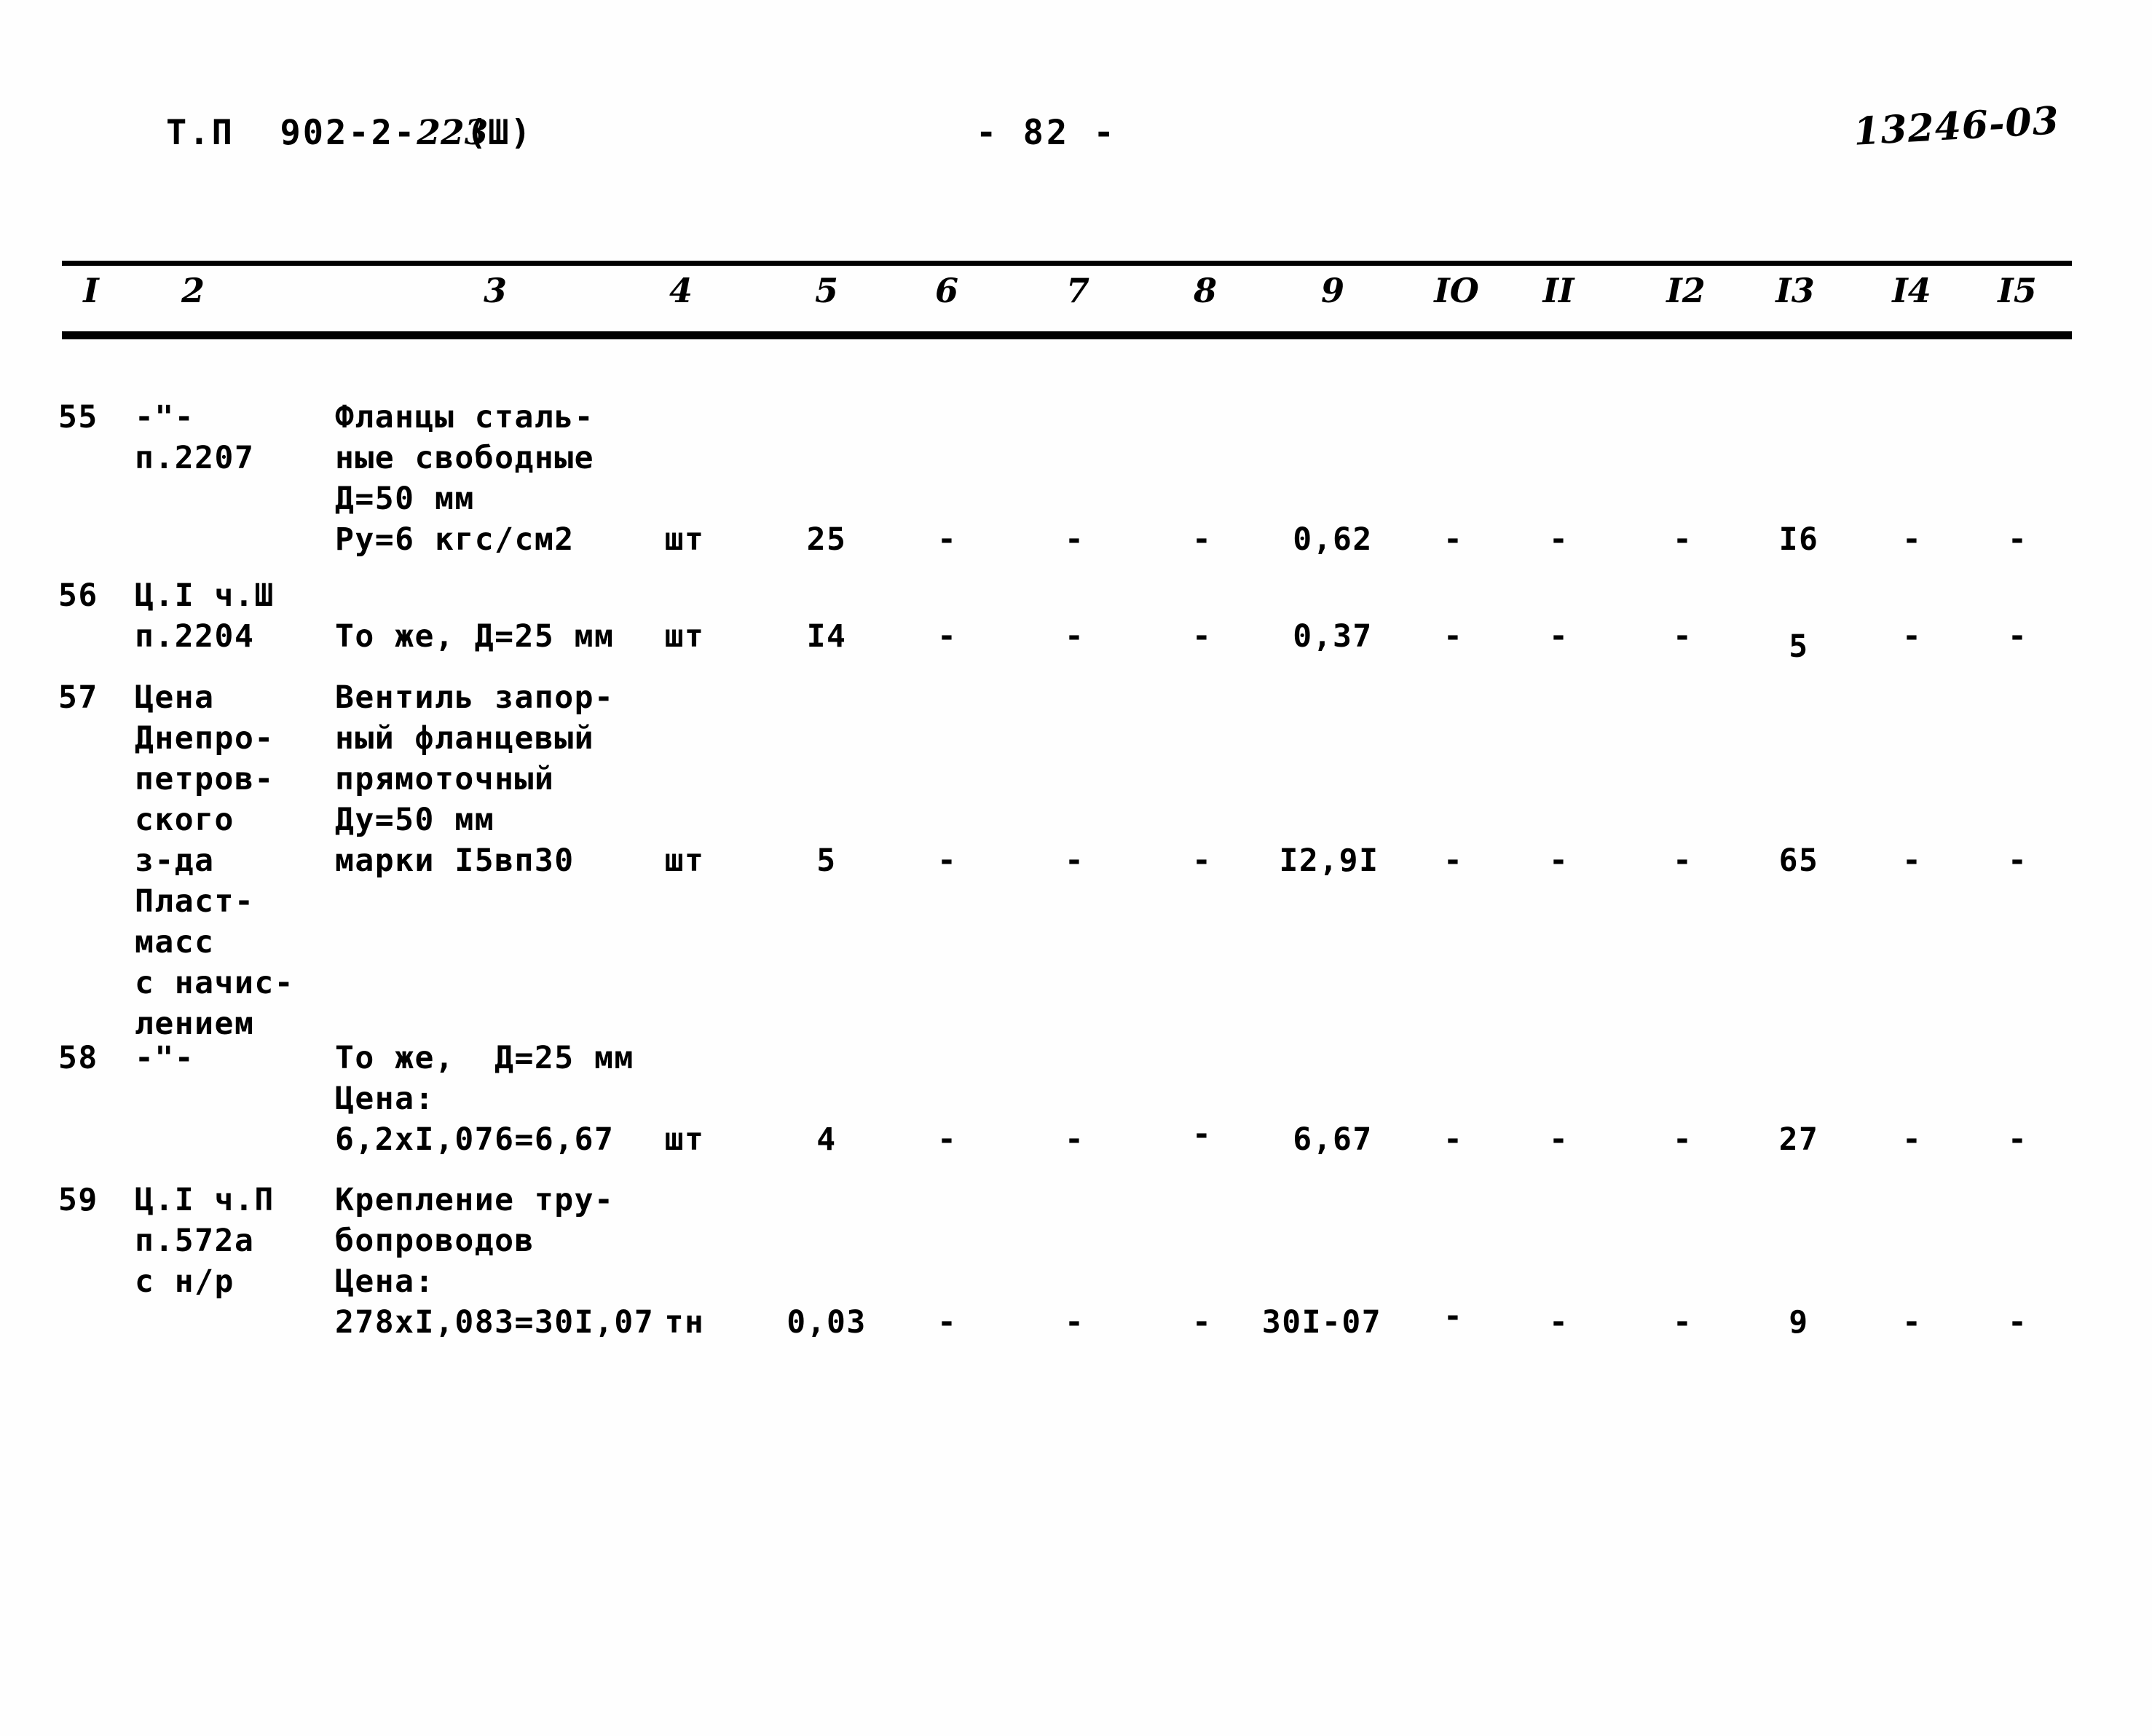  What do you see at coordinates (475, 637) in the screenshot?
I see `row-description: То же, Д=25 мм` at bounding box center [475, 637].